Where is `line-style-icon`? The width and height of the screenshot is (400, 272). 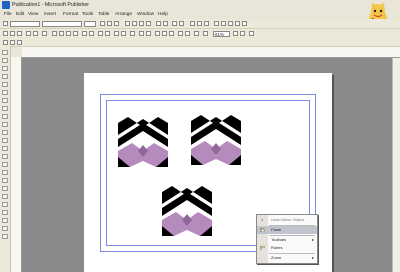 line-style-icon is located at coordinates (216, 23).